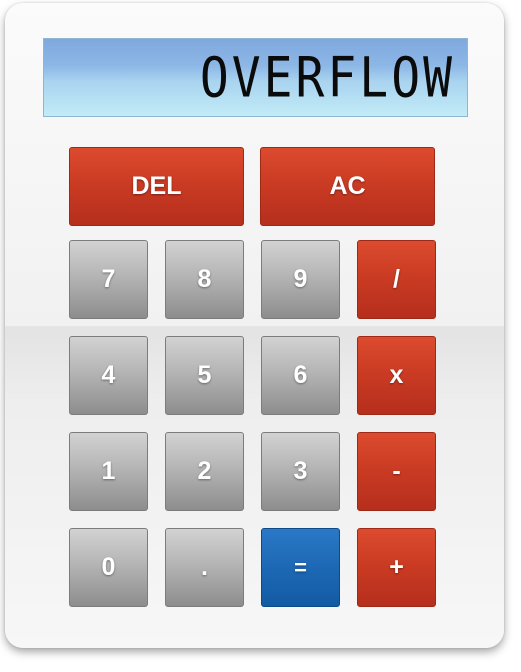 Image resolution: width=521 pixels, height=672 pixels. I want to click on digit-2-button: 2, so click(204, 471).